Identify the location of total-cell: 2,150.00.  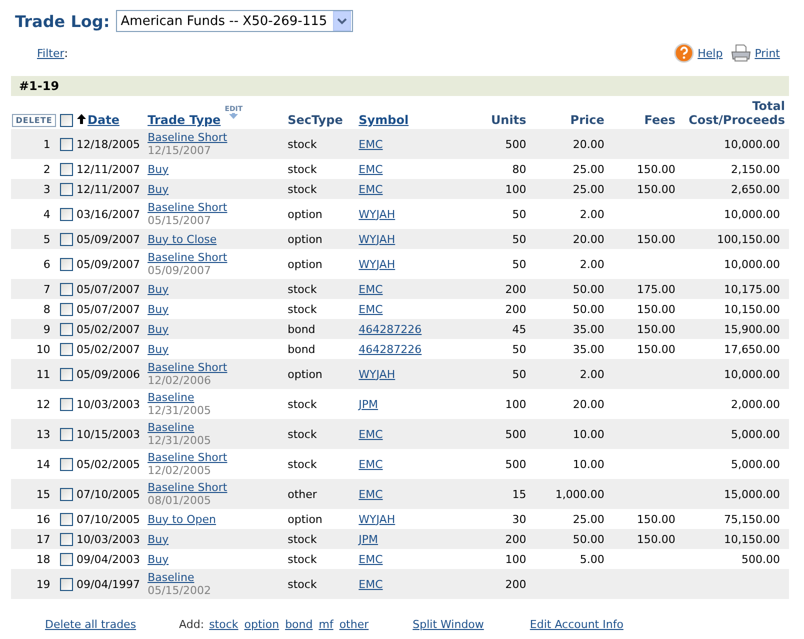
(755, 169).